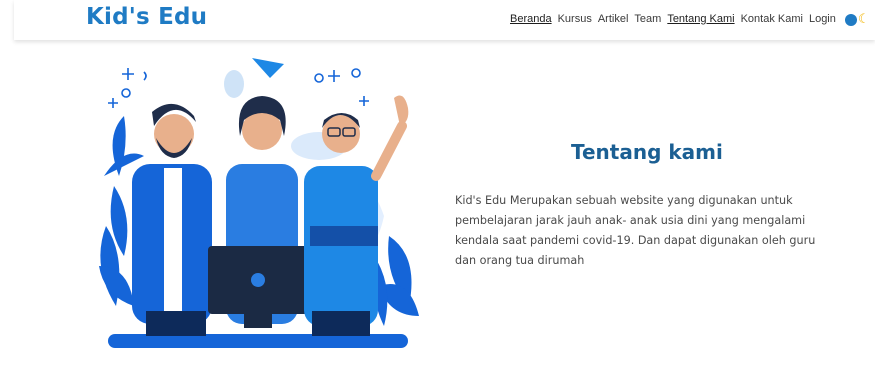  Describe the element at coordinates (258, 341) in the screenshot. I see `floor-platform` at that location.